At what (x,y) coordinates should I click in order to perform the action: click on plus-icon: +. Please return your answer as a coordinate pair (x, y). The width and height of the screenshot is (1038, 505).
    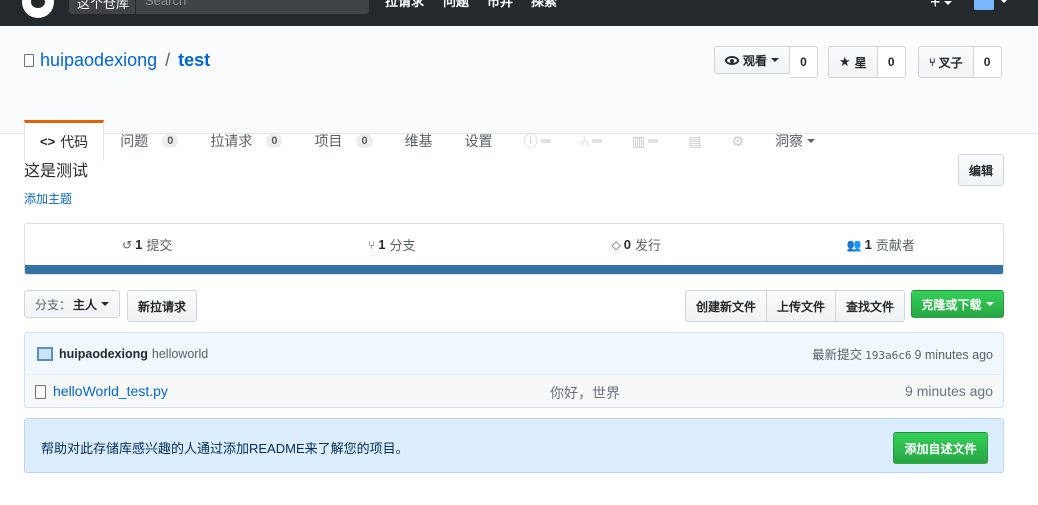
    Looking at the image, I should click on (935, 6).